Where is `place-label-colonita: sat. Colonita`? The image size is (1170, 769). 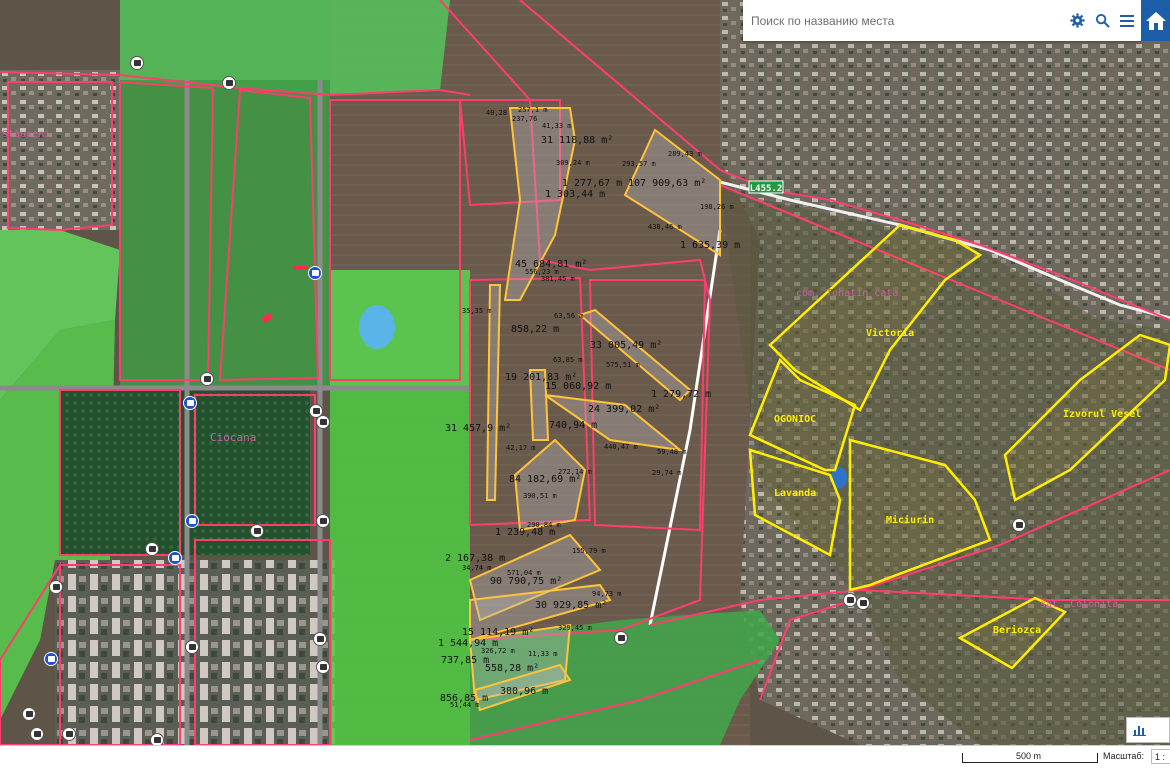
place-label-colonita: sat. Colonita is located at coordinates (1079, 604).